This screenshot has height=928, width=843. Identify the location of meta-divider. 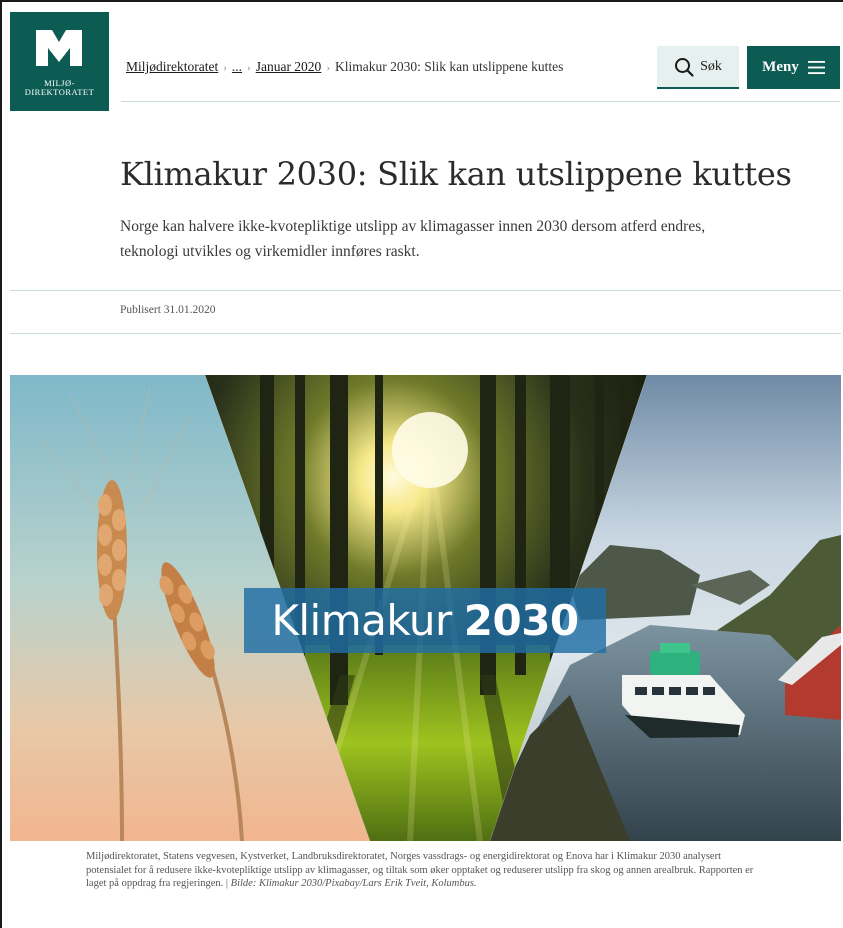
(425, 333).